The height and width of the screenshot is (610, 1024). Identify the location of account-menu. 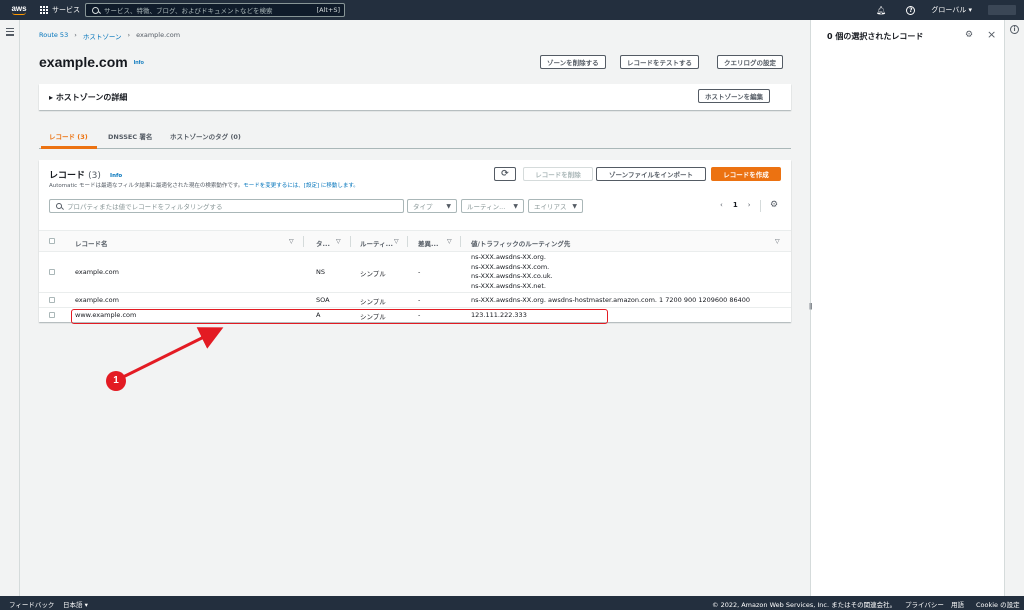
(1002, 10).